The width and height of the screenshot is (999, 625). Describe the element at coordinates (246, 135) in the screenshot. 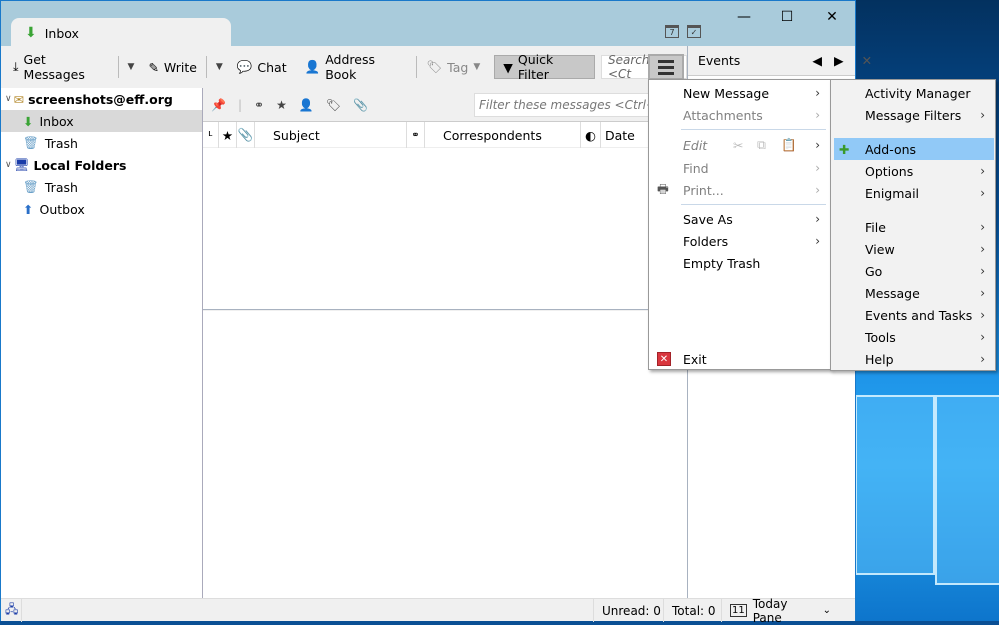

I see `attachment-column-icon: 📎` at that location.